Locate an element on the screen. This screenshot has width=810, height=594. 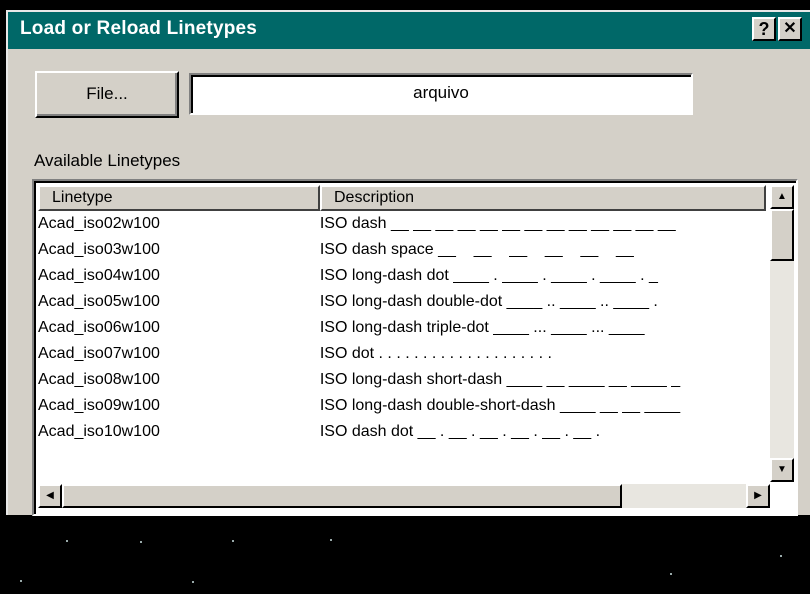
linetype-name: Acad_iso10w100 is located at coordinates (99, 431).